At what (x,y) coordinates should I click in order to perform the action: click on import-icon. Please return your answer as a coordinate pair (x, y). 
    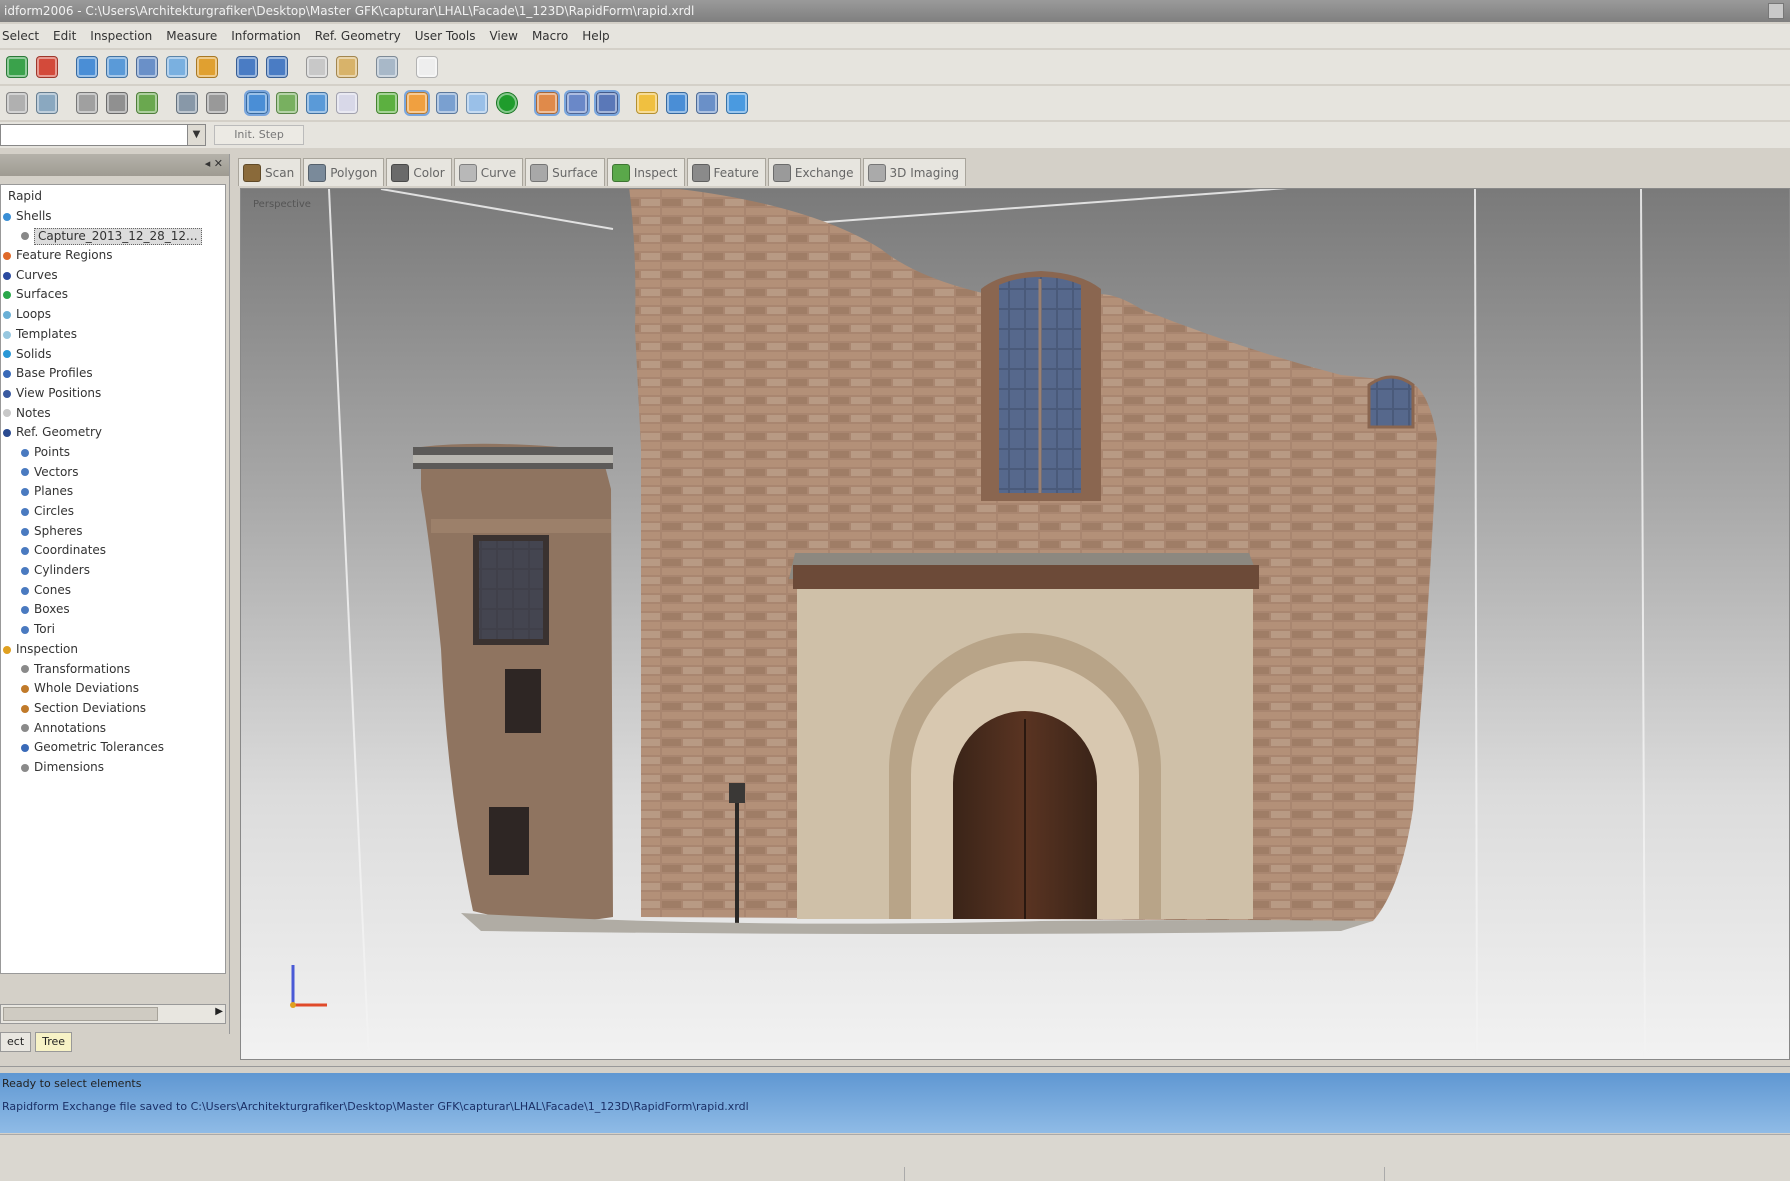
    Looking at the image, I should click on (87, 67).